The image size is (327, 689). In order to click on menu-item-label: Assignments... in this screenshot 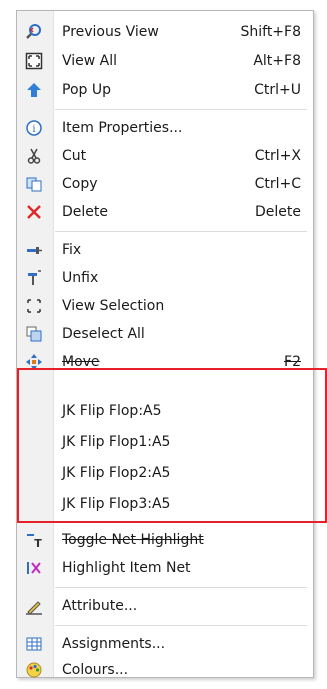, I will do `click(114, 644)`.